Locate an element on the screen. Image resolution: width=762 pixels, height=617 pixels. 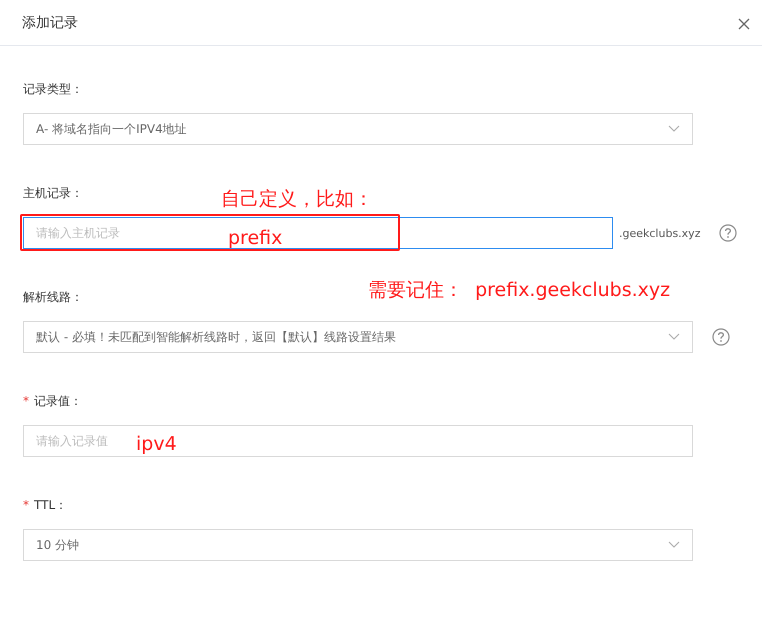
select-field: 10 分钟 is located at coordinates (358, 545).